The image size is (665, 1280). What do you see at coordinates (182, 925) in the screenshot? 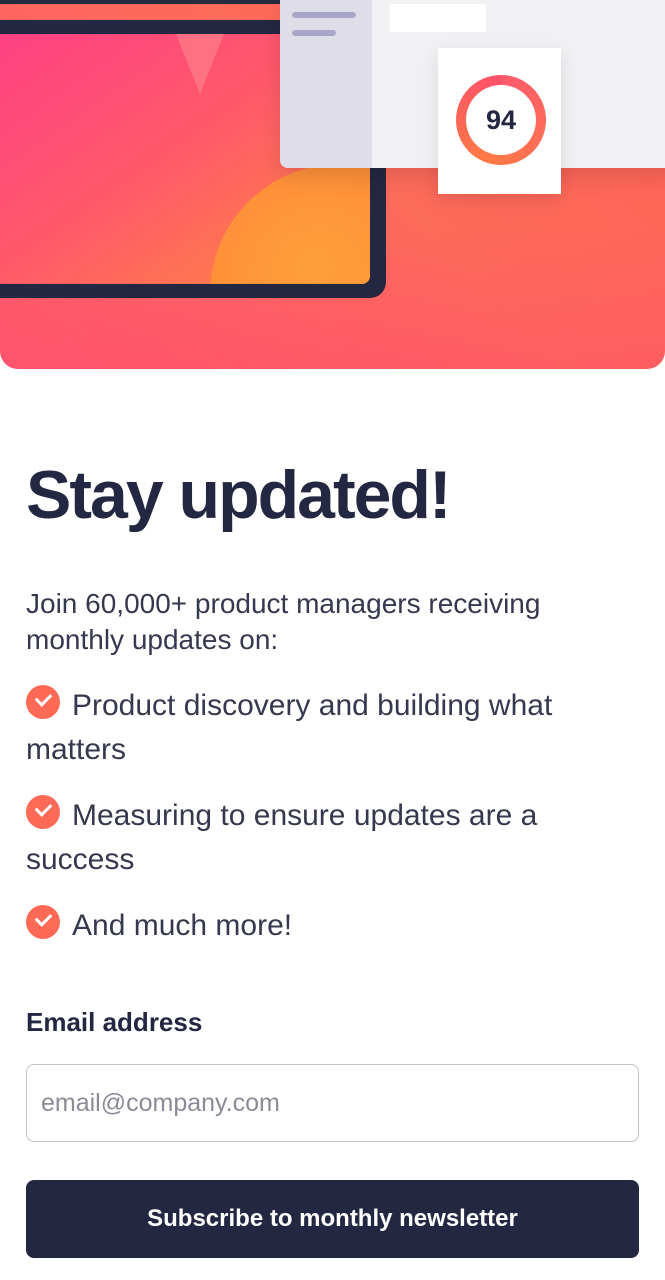
I see `feature-text: And much more!` at bounding box center [182, 925].